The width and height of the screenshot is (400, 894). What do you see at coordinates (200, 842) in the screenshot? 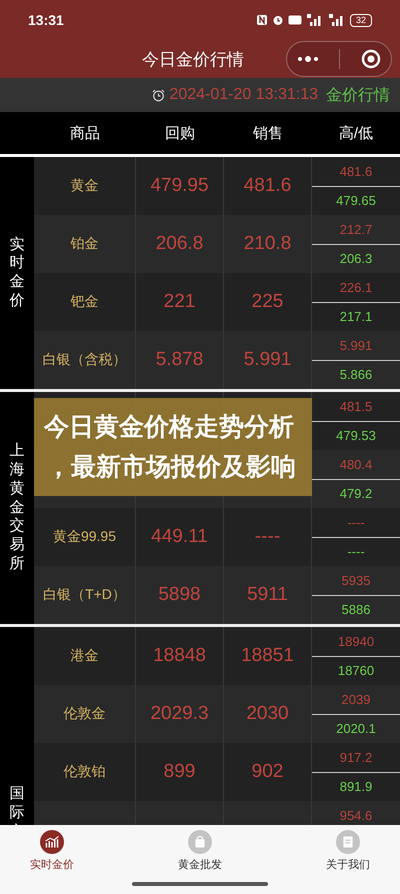
I see `shopping-bag-icon` at bounding box center [200, 842].